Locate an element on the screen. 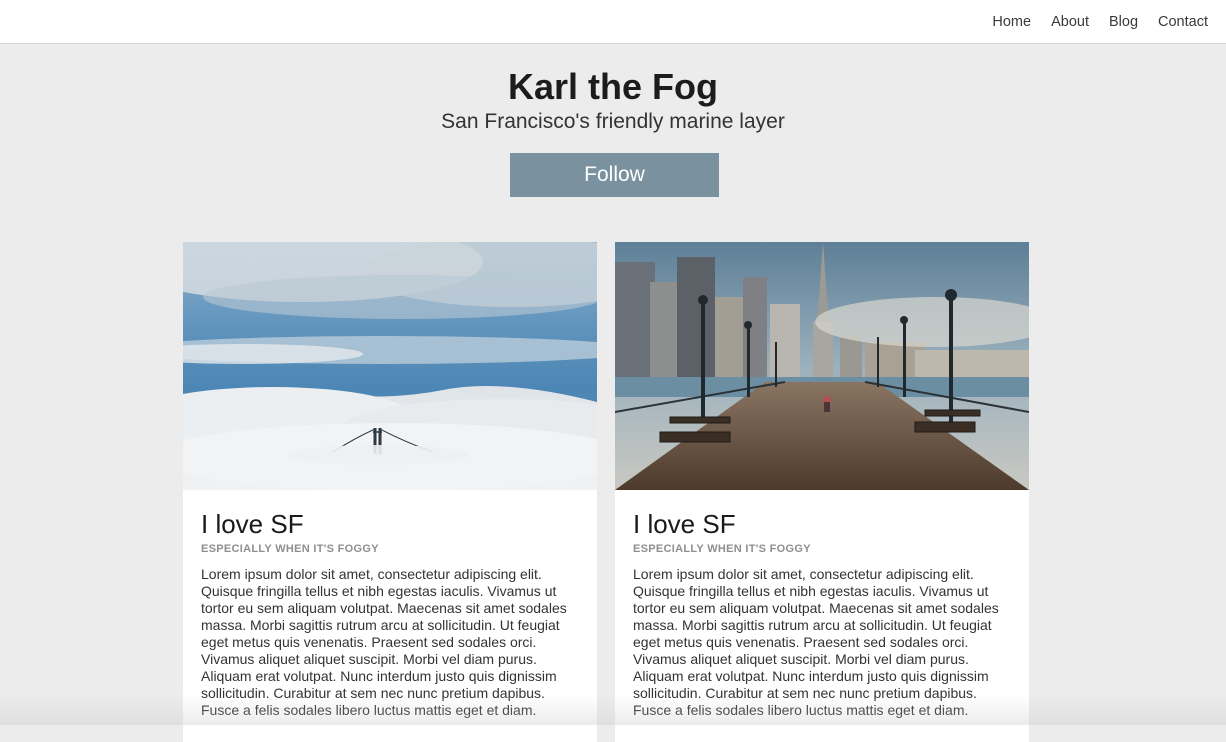 The width and height of the screenshot is (1226, 742). follow-button: Follow is located at coordinates (614, 175).